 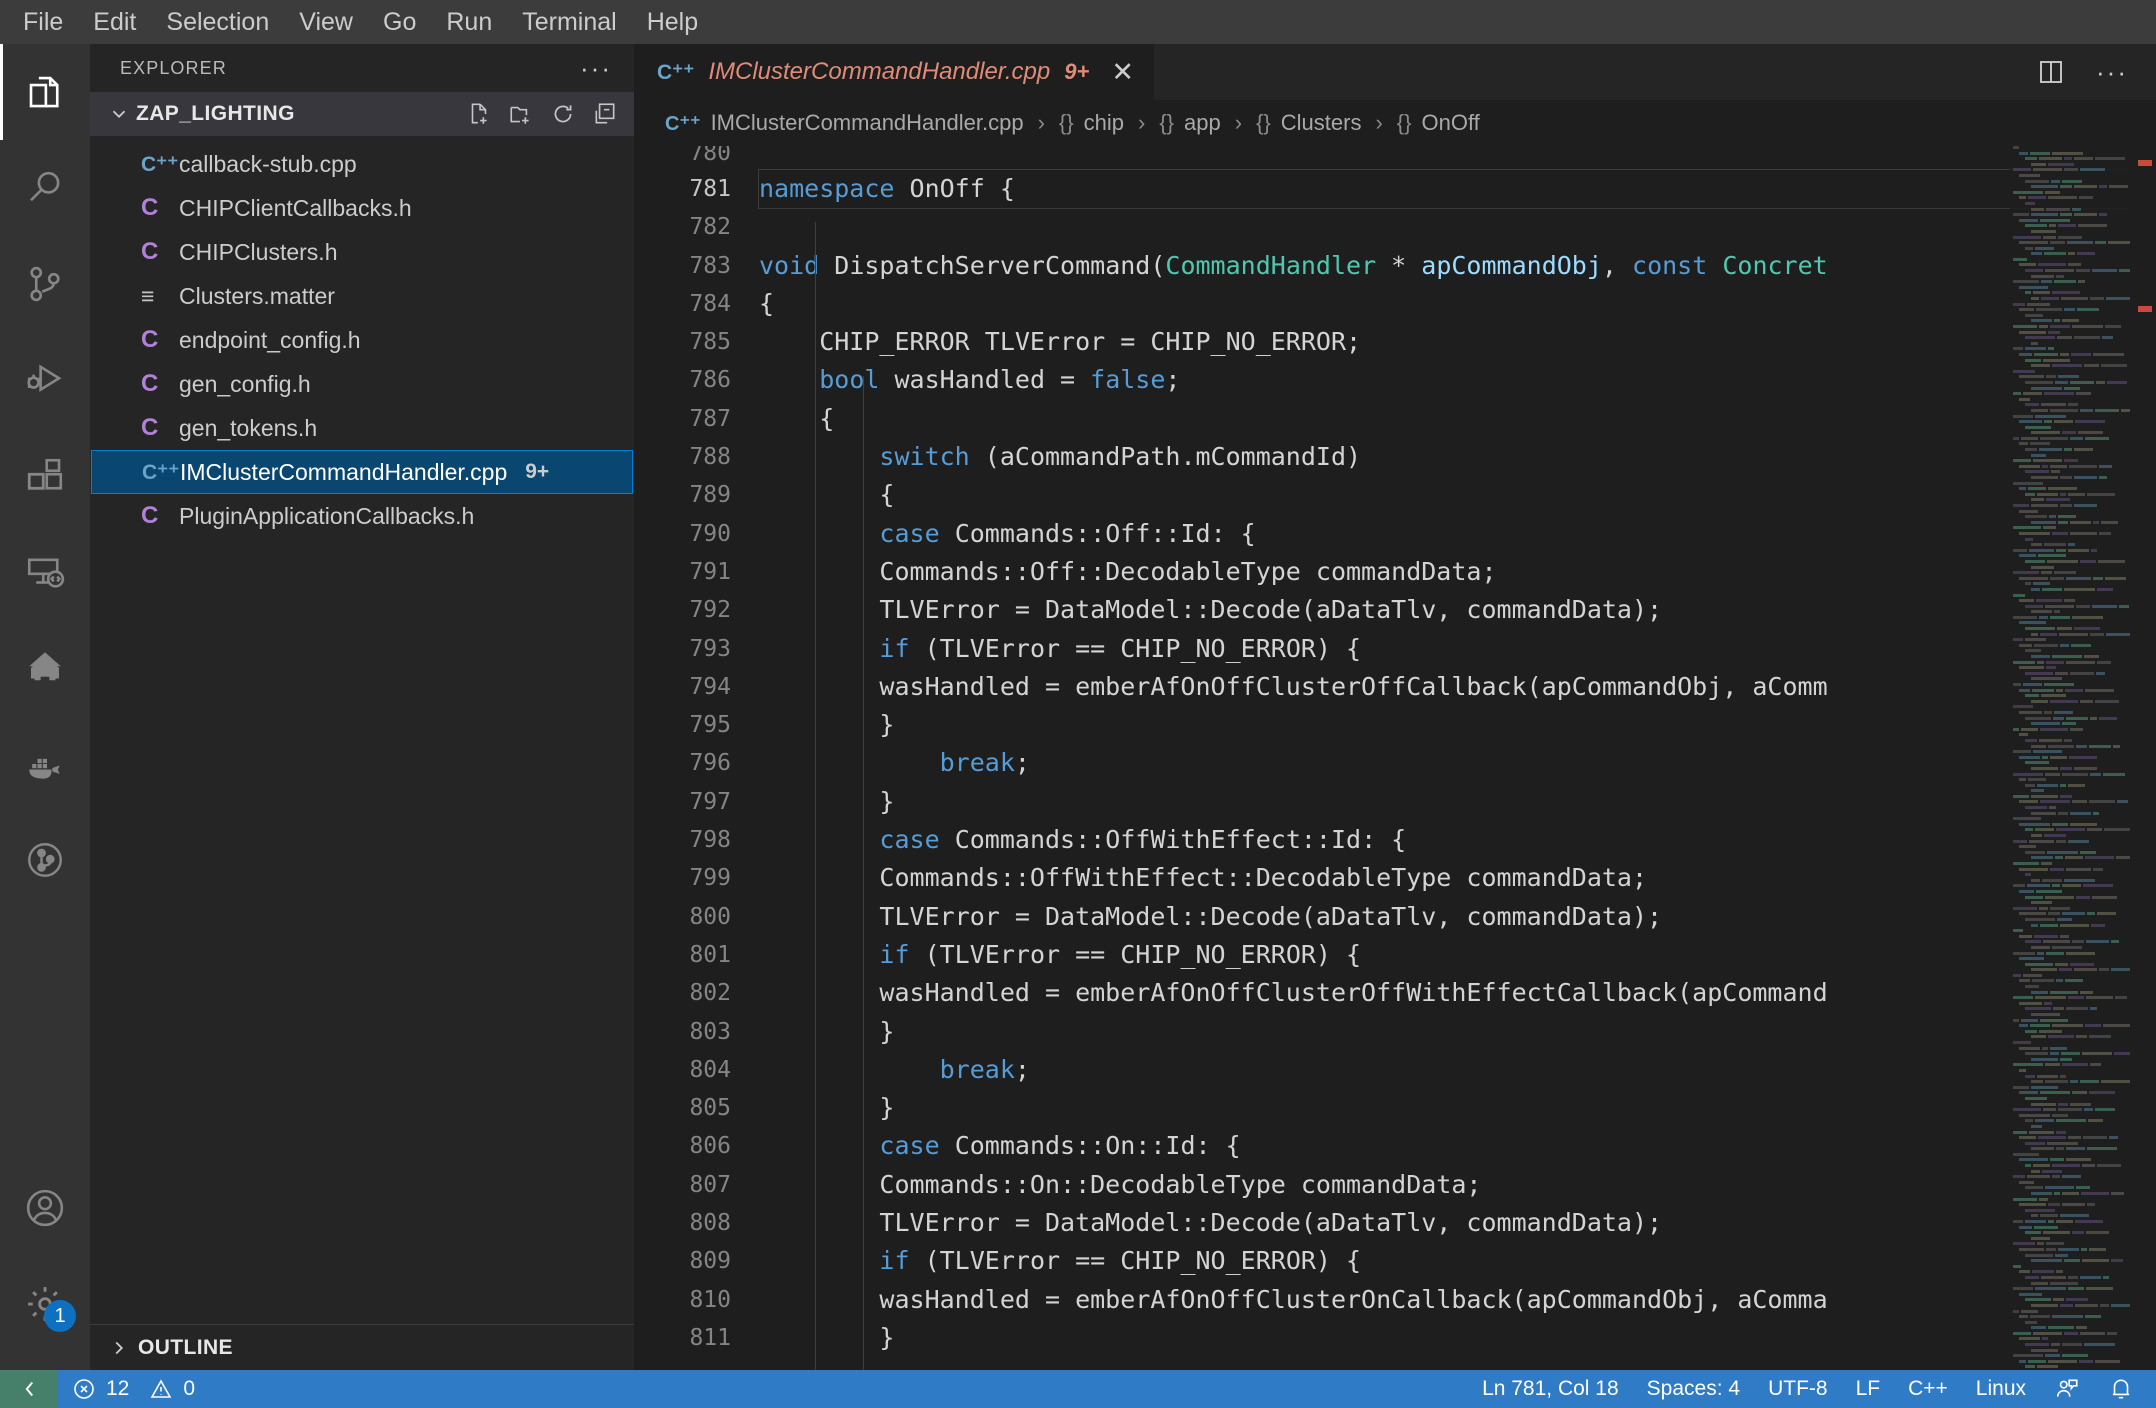 I want to click on close-icon: ✕, so click(x=1122, y=72).